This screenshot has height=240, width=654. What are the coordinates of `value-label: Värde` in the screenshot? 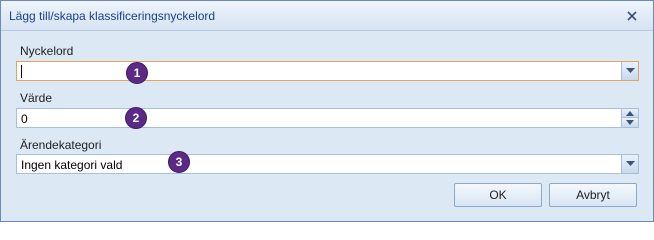 It's located at (36, 98).